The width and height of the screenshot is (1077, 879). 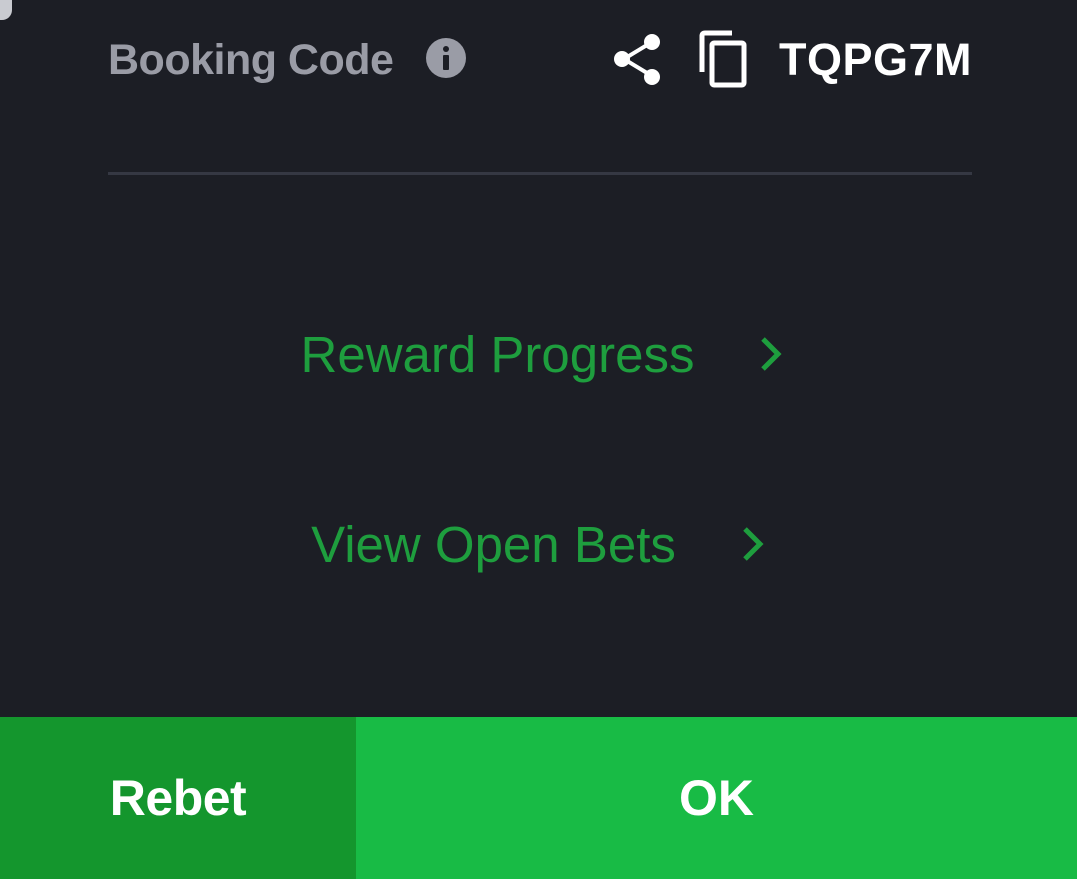 What do you see at coordinates (637, 59) in the screenshot?
I see `share-icon` at bounding box center [637, 59].